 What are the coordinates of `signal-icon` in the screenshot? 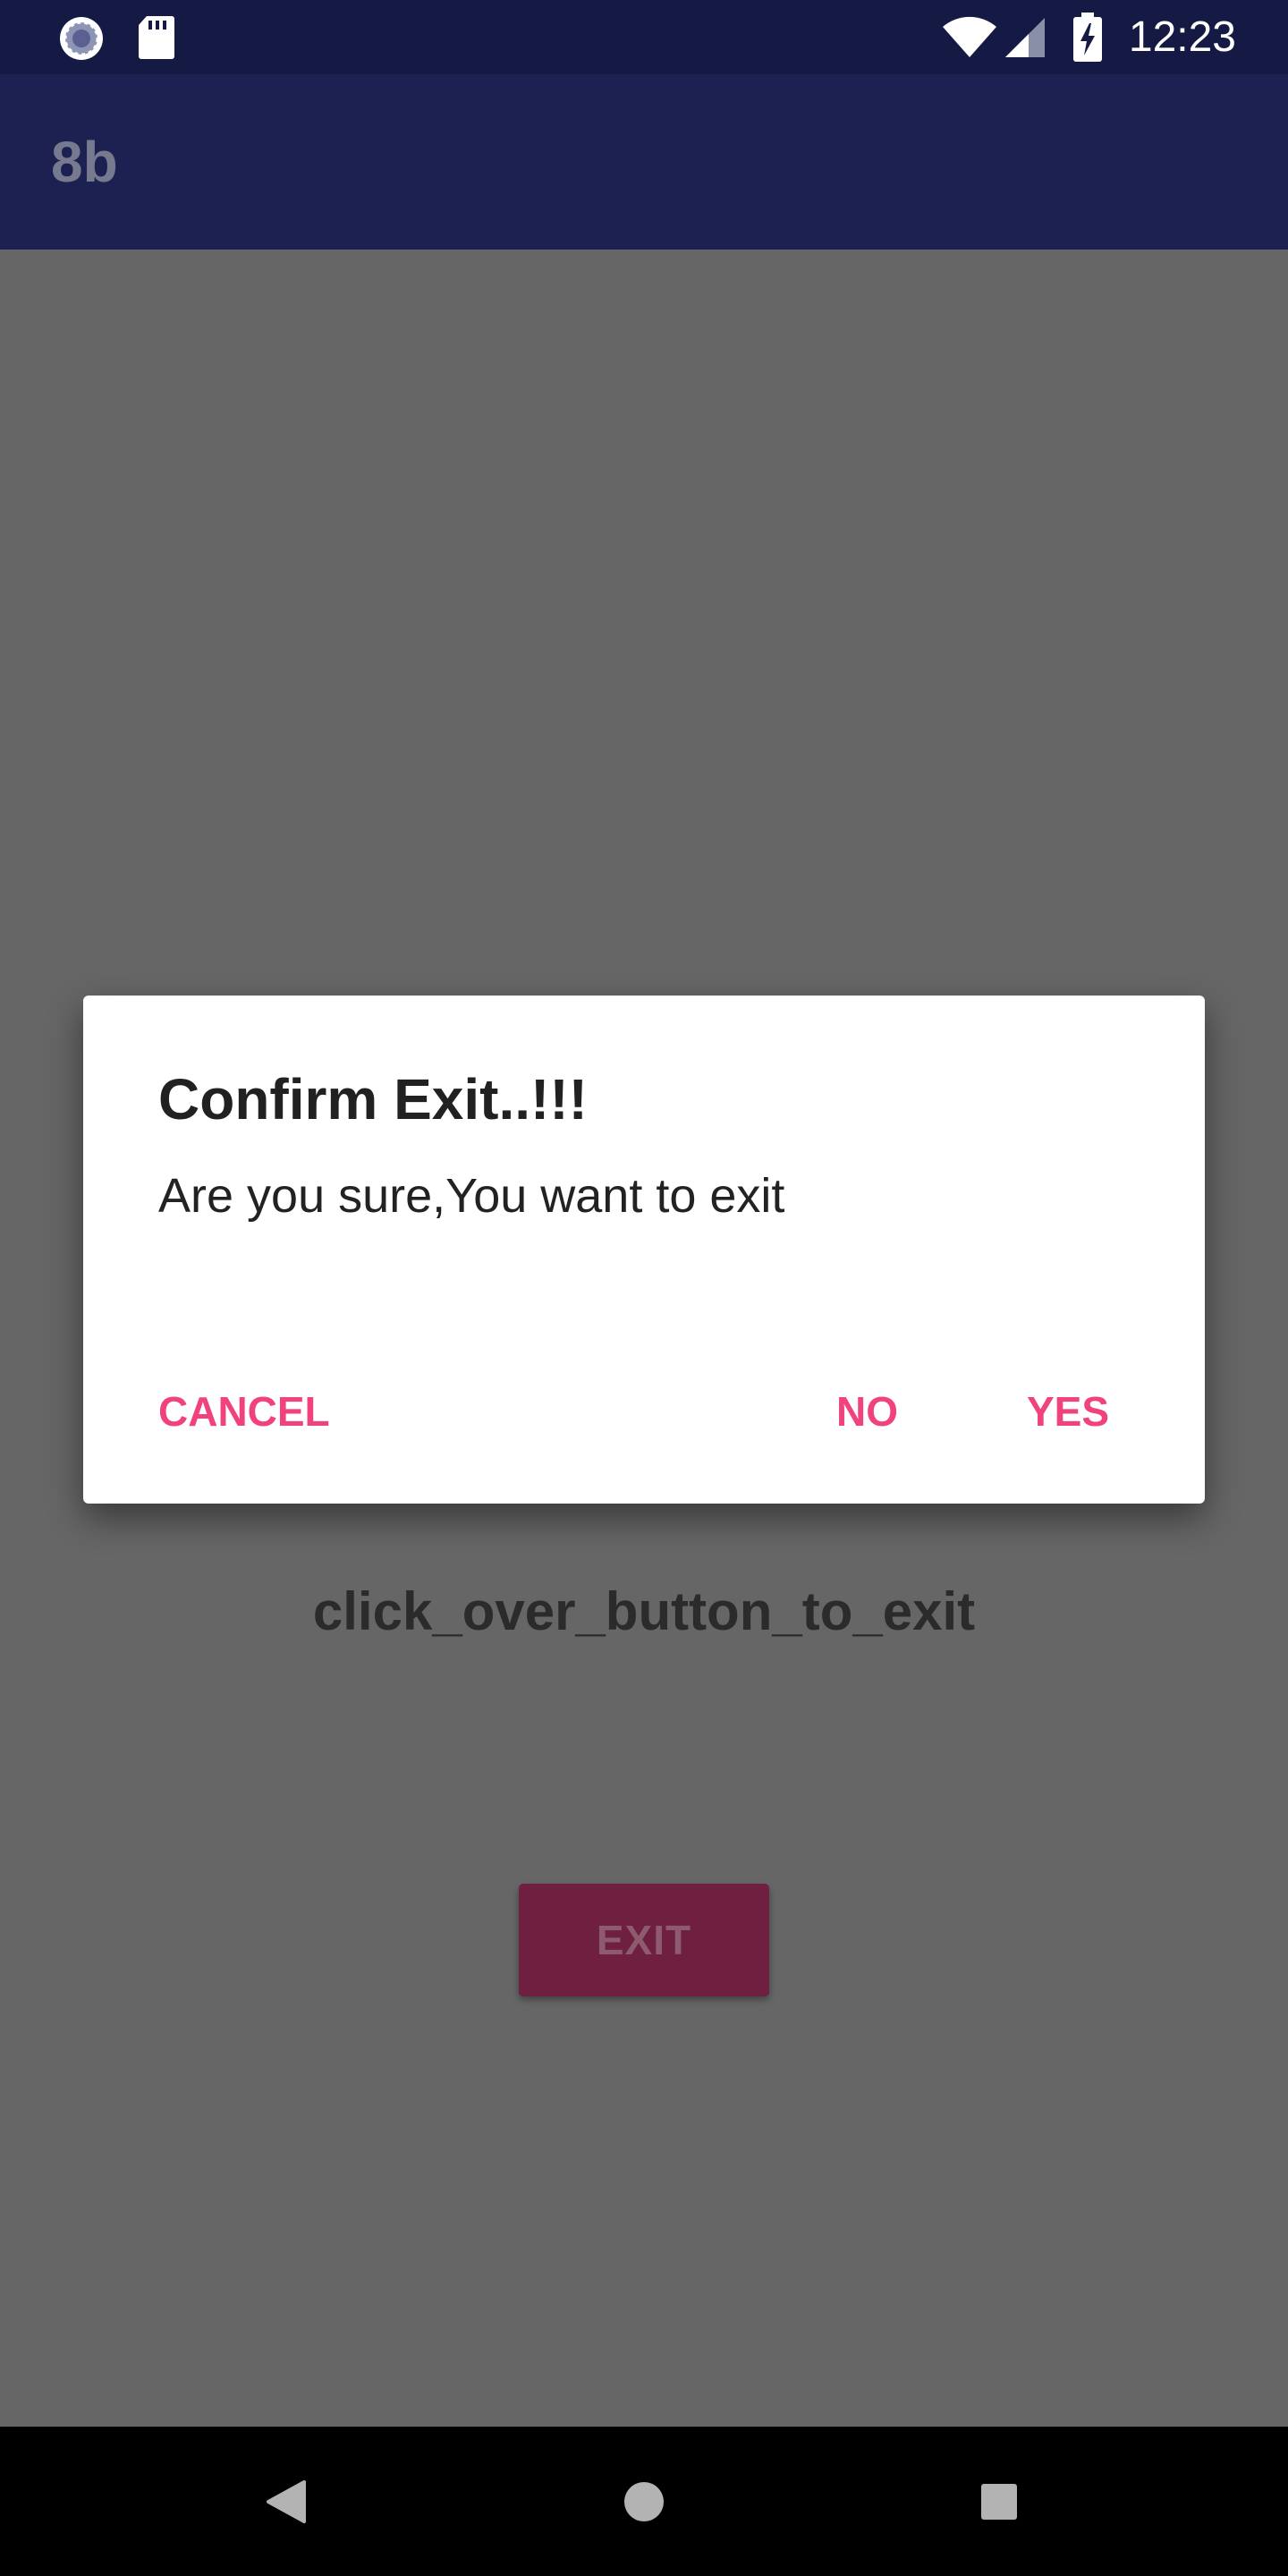 It's located at (1026, 40).